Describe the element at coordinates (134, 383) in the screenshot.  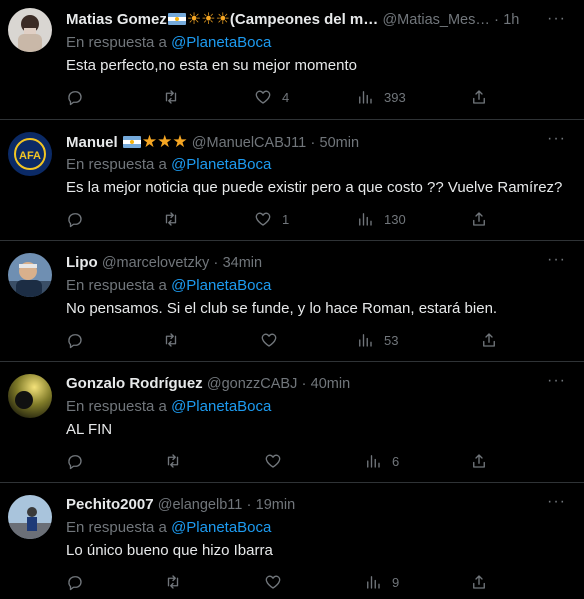
I see `display-name: Gonzalo Rodríguez` at that location.